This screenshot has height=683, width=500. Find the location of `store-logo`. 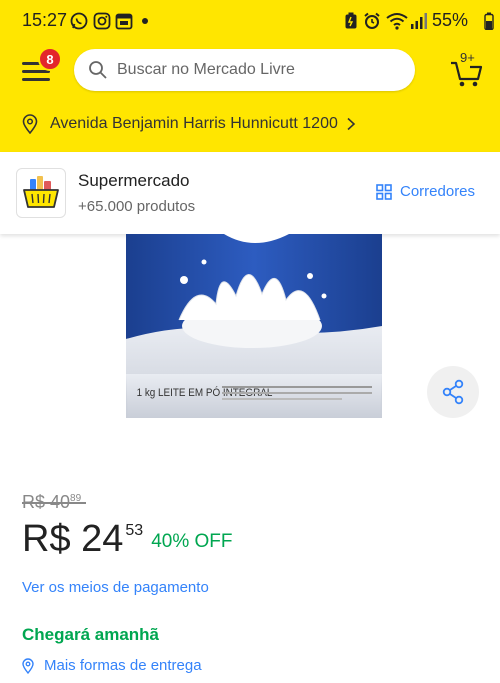

store-logo is located at coordinates (41, 193).